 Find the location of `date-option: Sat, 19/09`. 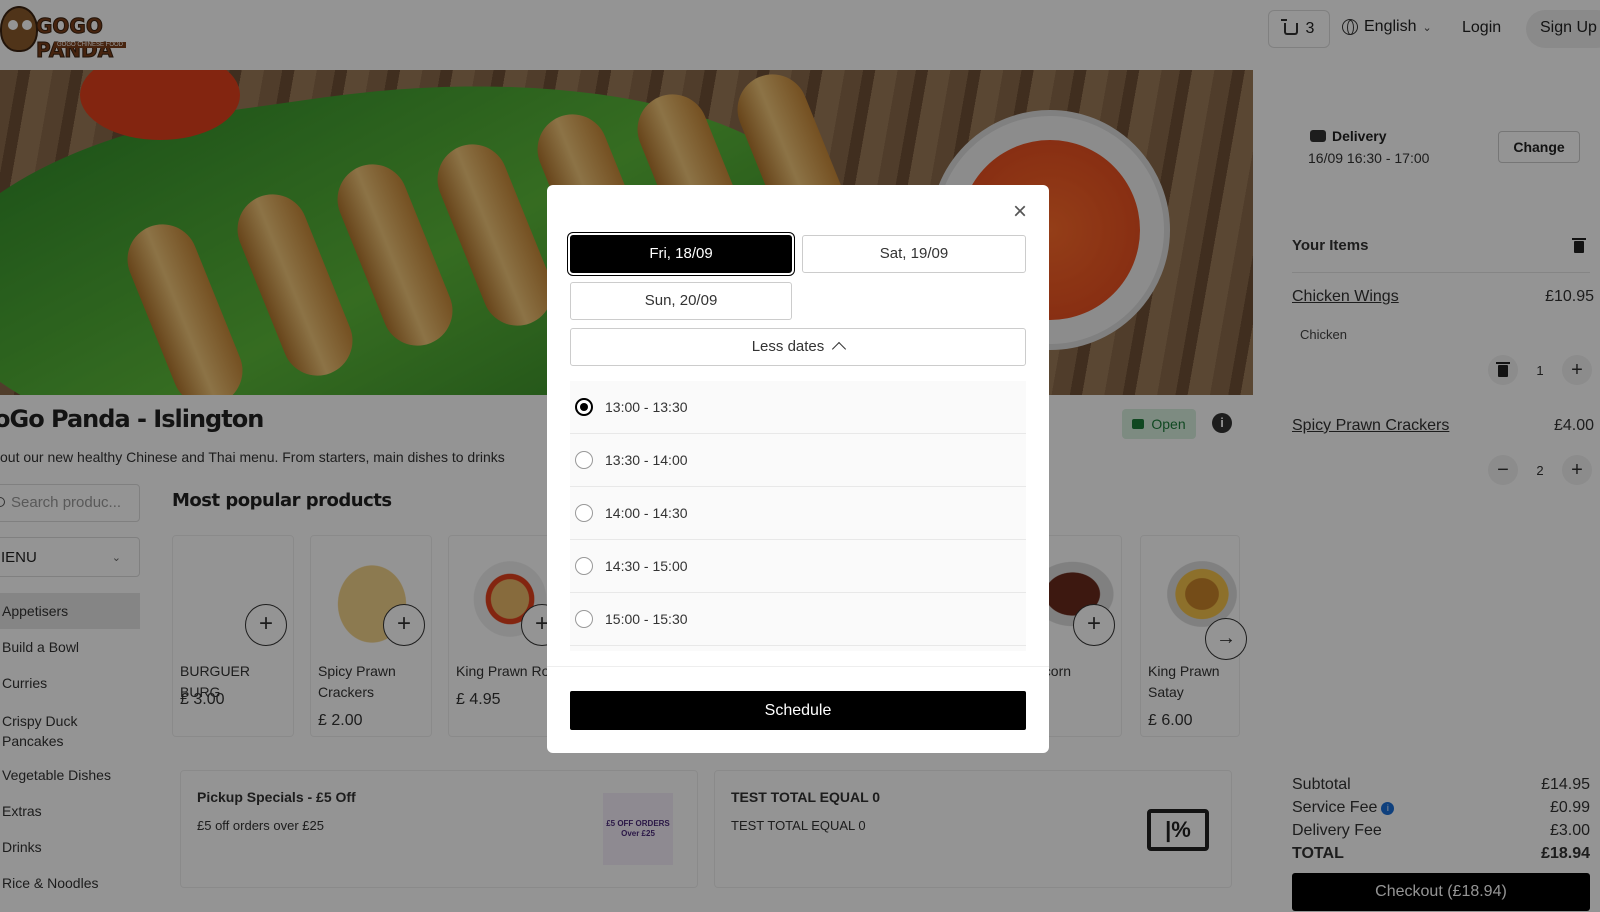

date-option: Sat, 19/09 is located at coordinates (914, 254).